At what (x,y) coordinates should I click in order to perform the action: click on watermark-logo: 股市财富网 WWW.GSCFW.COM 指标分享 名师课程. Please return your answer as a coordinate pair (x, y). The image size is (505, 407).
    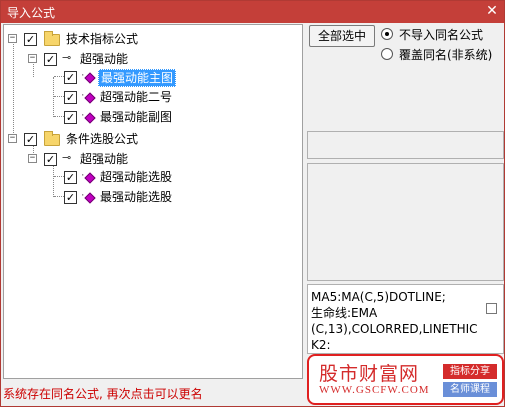
    Looking at the image, I should click on (405, 379).